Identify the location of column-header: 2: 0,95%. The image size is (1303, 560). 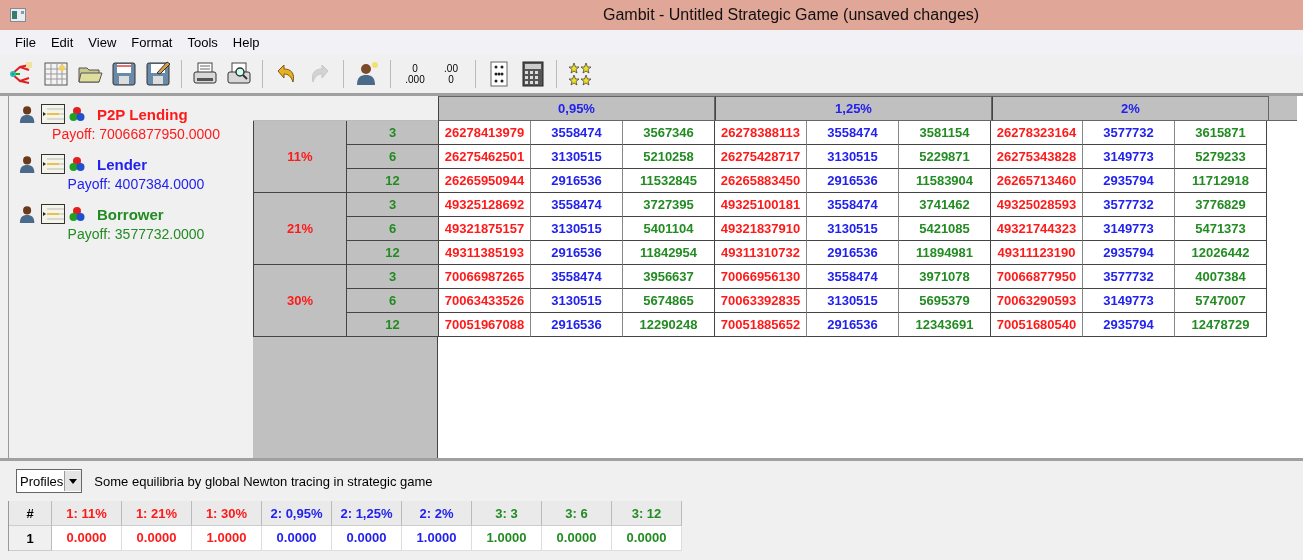
(297, 513).